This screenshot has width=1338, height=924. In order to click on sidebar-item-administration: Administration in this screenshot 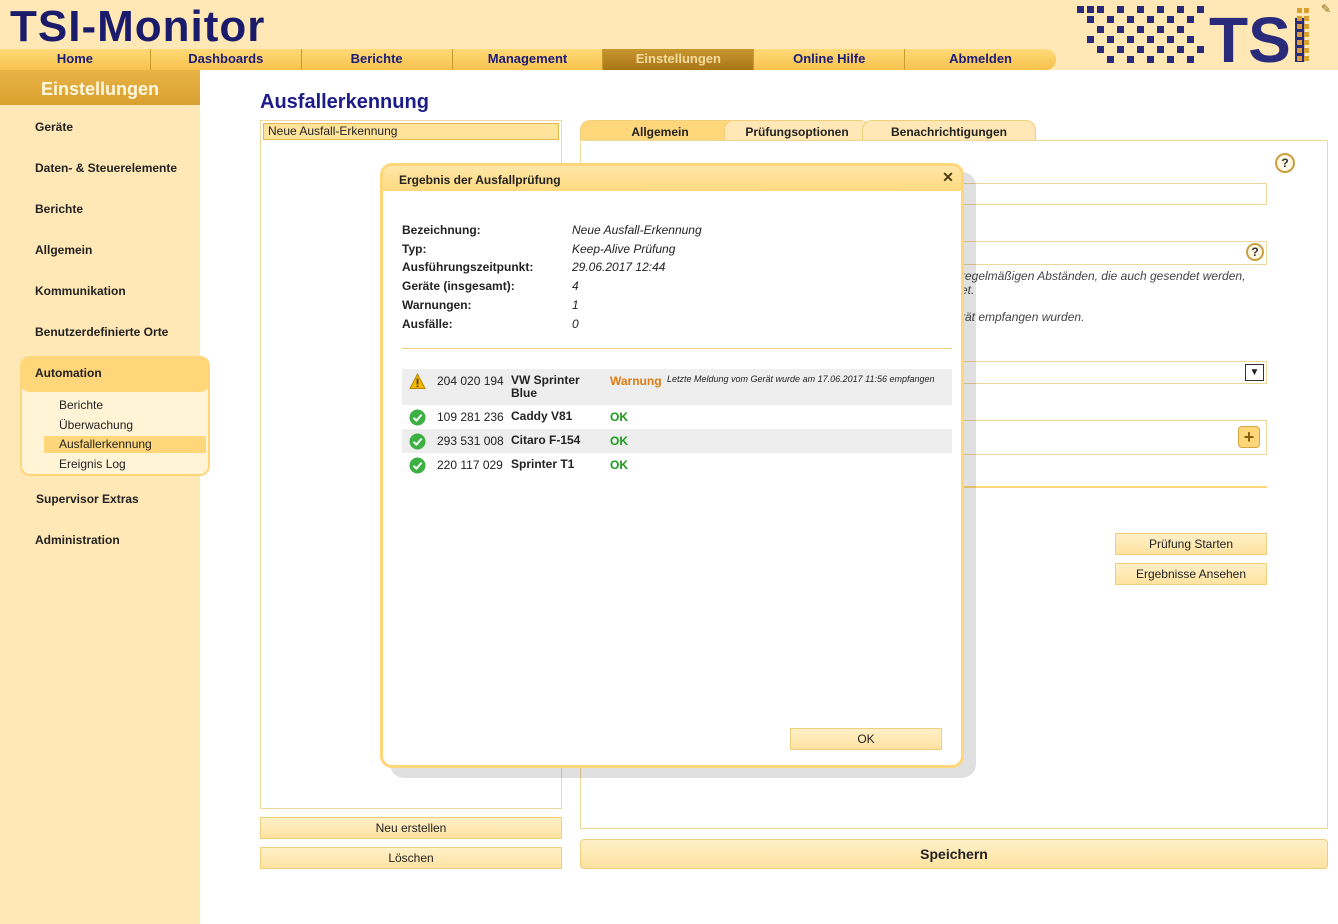, I will do `click(77, 540)`.